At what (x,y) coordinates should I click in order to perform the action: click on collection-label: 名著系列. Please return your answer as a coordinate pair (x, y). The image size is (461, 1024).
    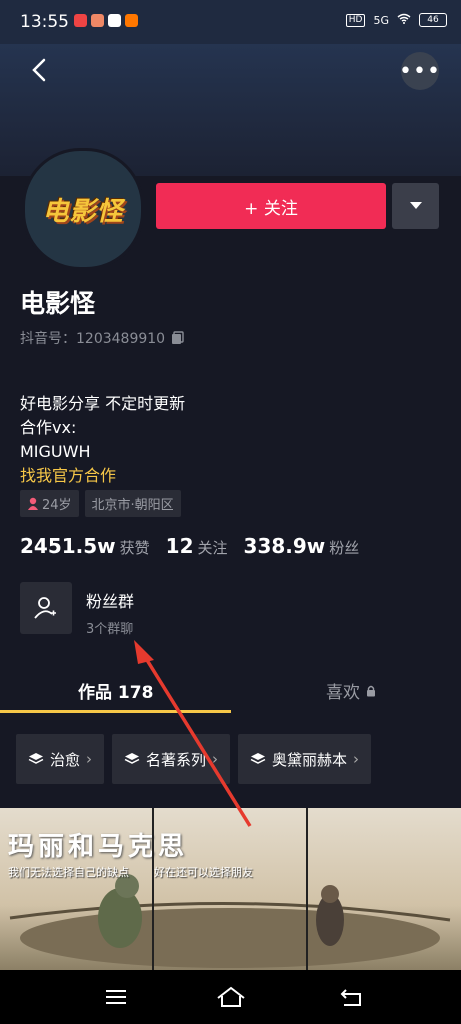
    Looking at the image, I should click on (176, 759).